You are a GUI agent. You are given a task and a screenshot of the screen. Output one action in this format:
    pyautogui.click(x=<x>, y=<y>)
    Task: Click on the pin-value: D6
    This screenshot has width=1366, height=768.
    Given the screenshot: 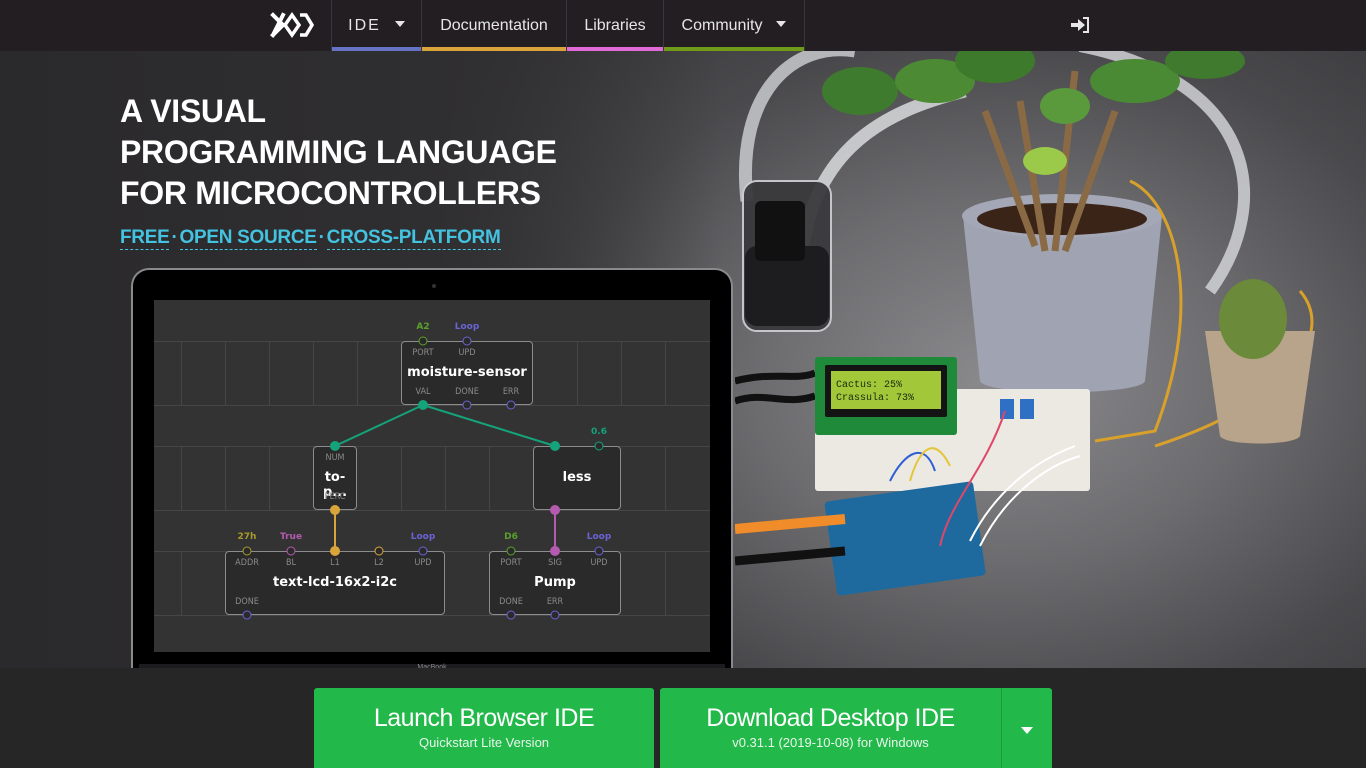 What is the action you would take?
    pyautogui.click(x=511, y=537)
    